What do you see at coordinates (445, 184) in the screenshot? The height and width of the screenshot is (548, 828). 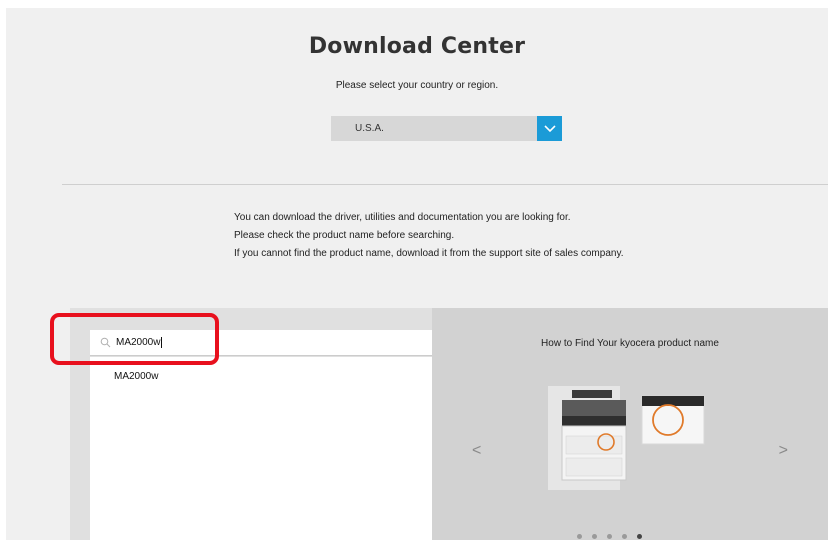 I see `section-divider` at bounding box center [445, 184].